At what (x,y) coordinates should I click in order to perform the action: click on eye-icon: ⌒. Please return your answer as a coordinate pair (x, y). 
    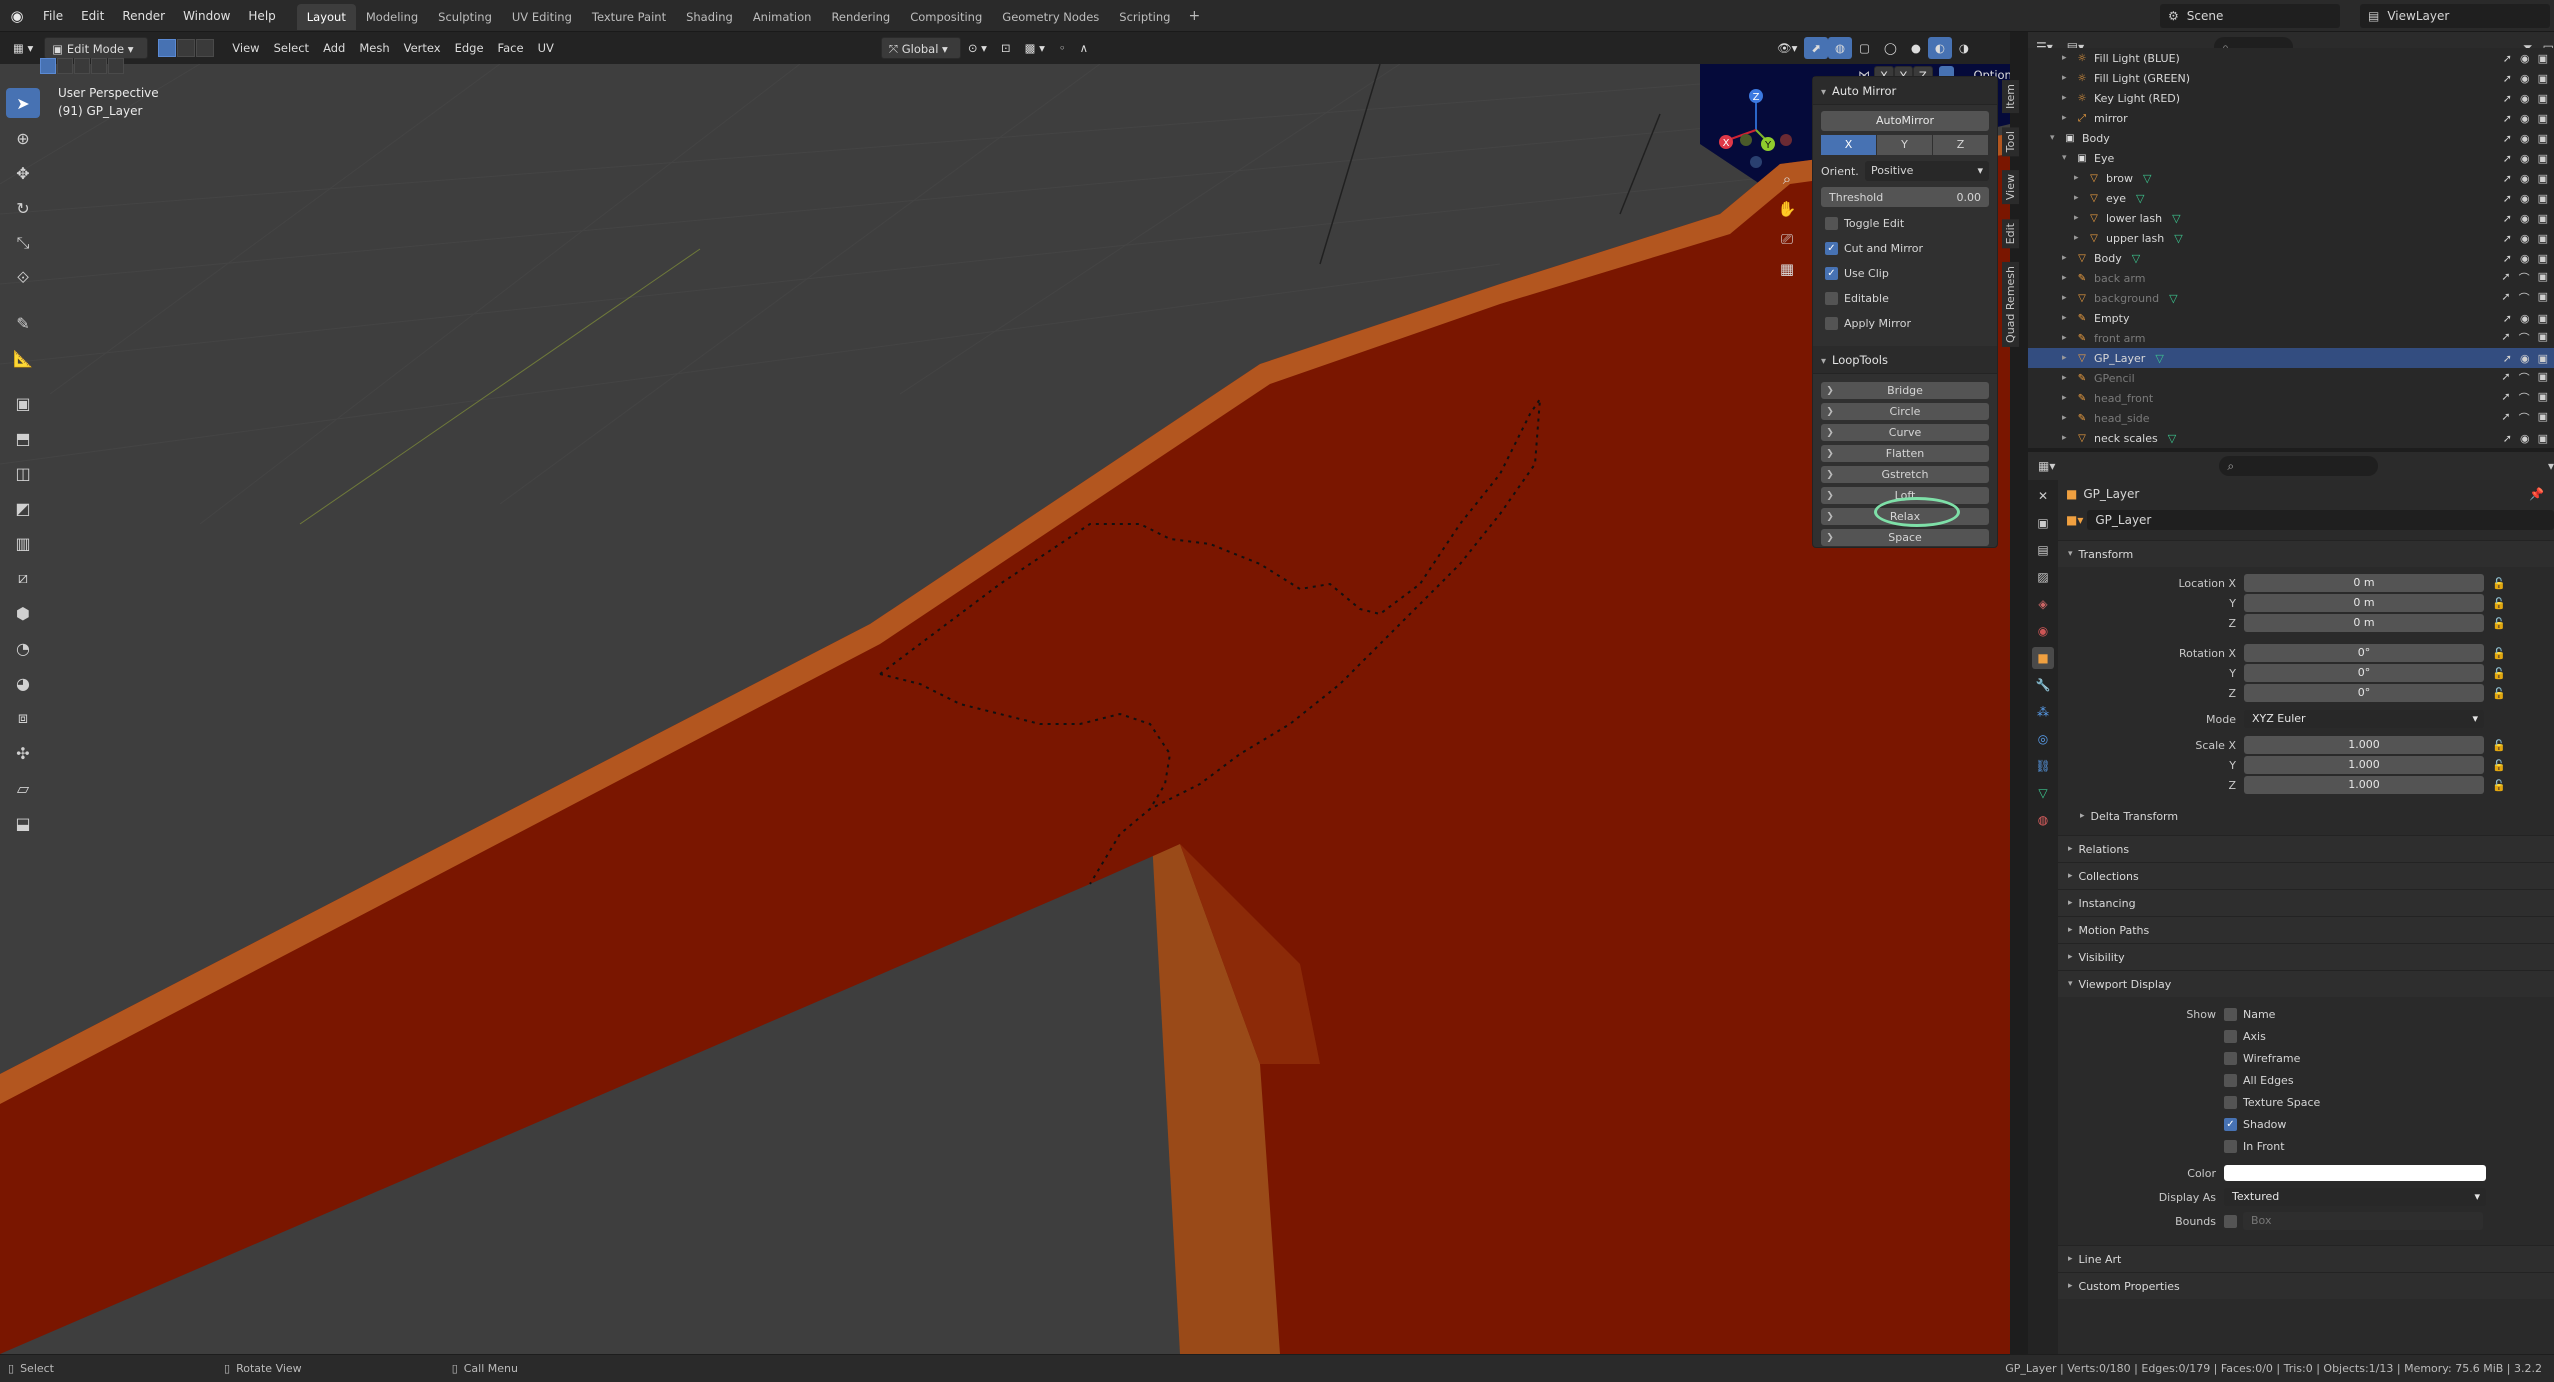
    Looking at the image, I should click on (2524, 298).